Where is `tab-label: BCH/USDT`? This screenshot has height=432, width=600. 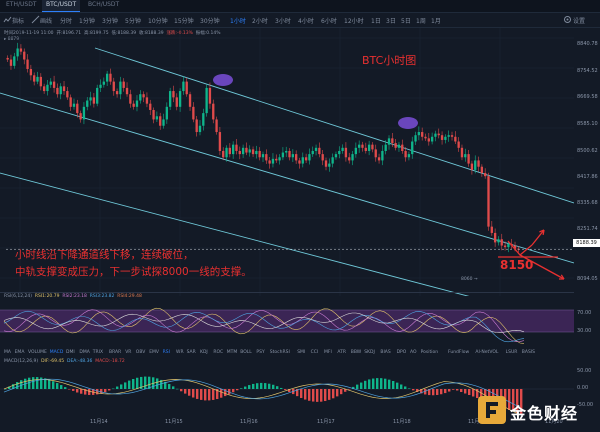
tab-label: BCH/USDT is located at coordinates (104, 4).